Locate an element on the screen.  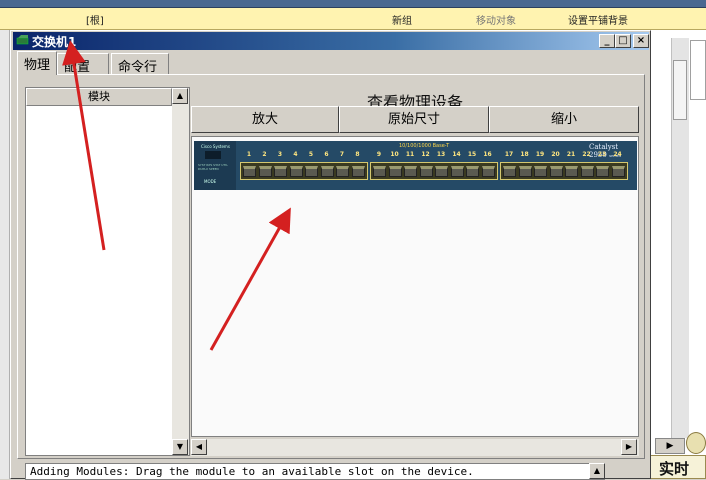
root-label: [根] is located at coordinates (95, 19).